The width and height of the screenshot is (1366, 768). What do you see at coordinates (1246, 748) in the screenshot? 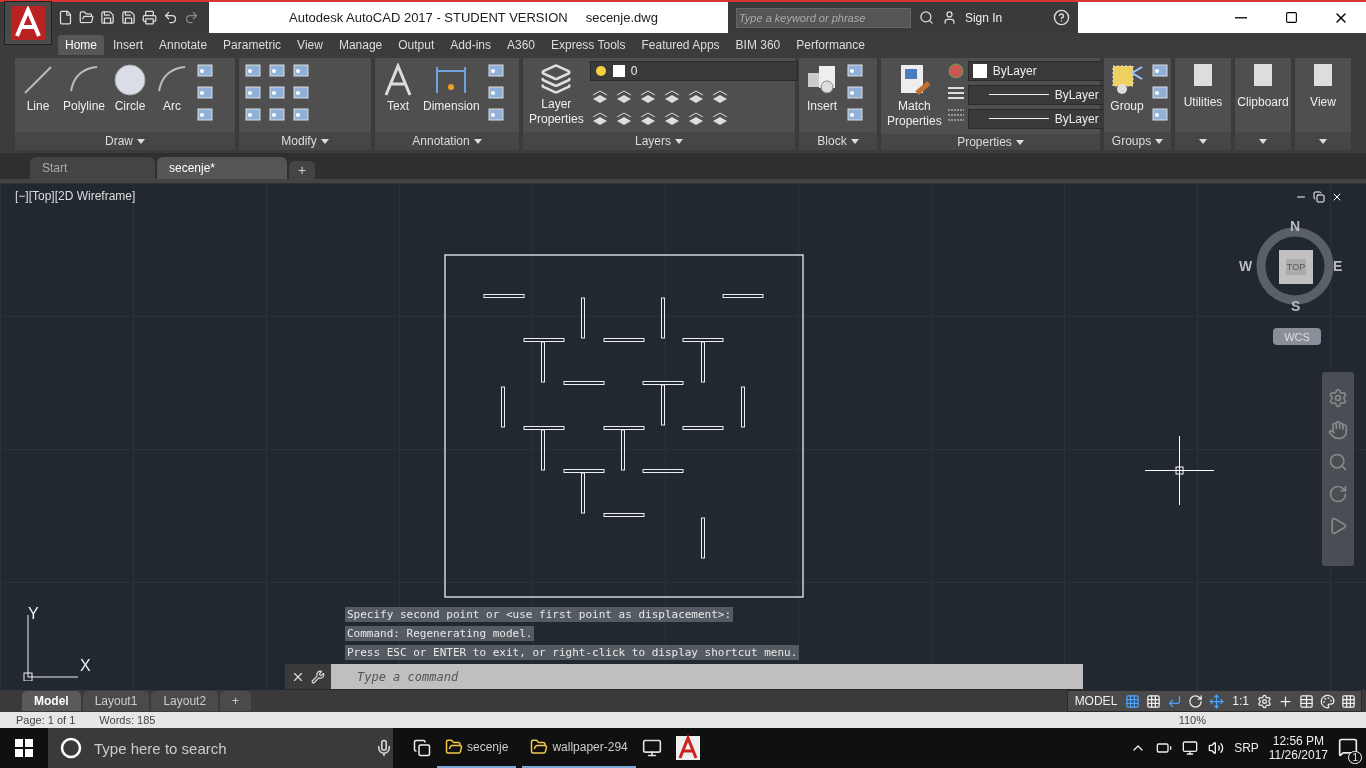
I see `language-indicator: SRP` at bounding box center [1246, 748].